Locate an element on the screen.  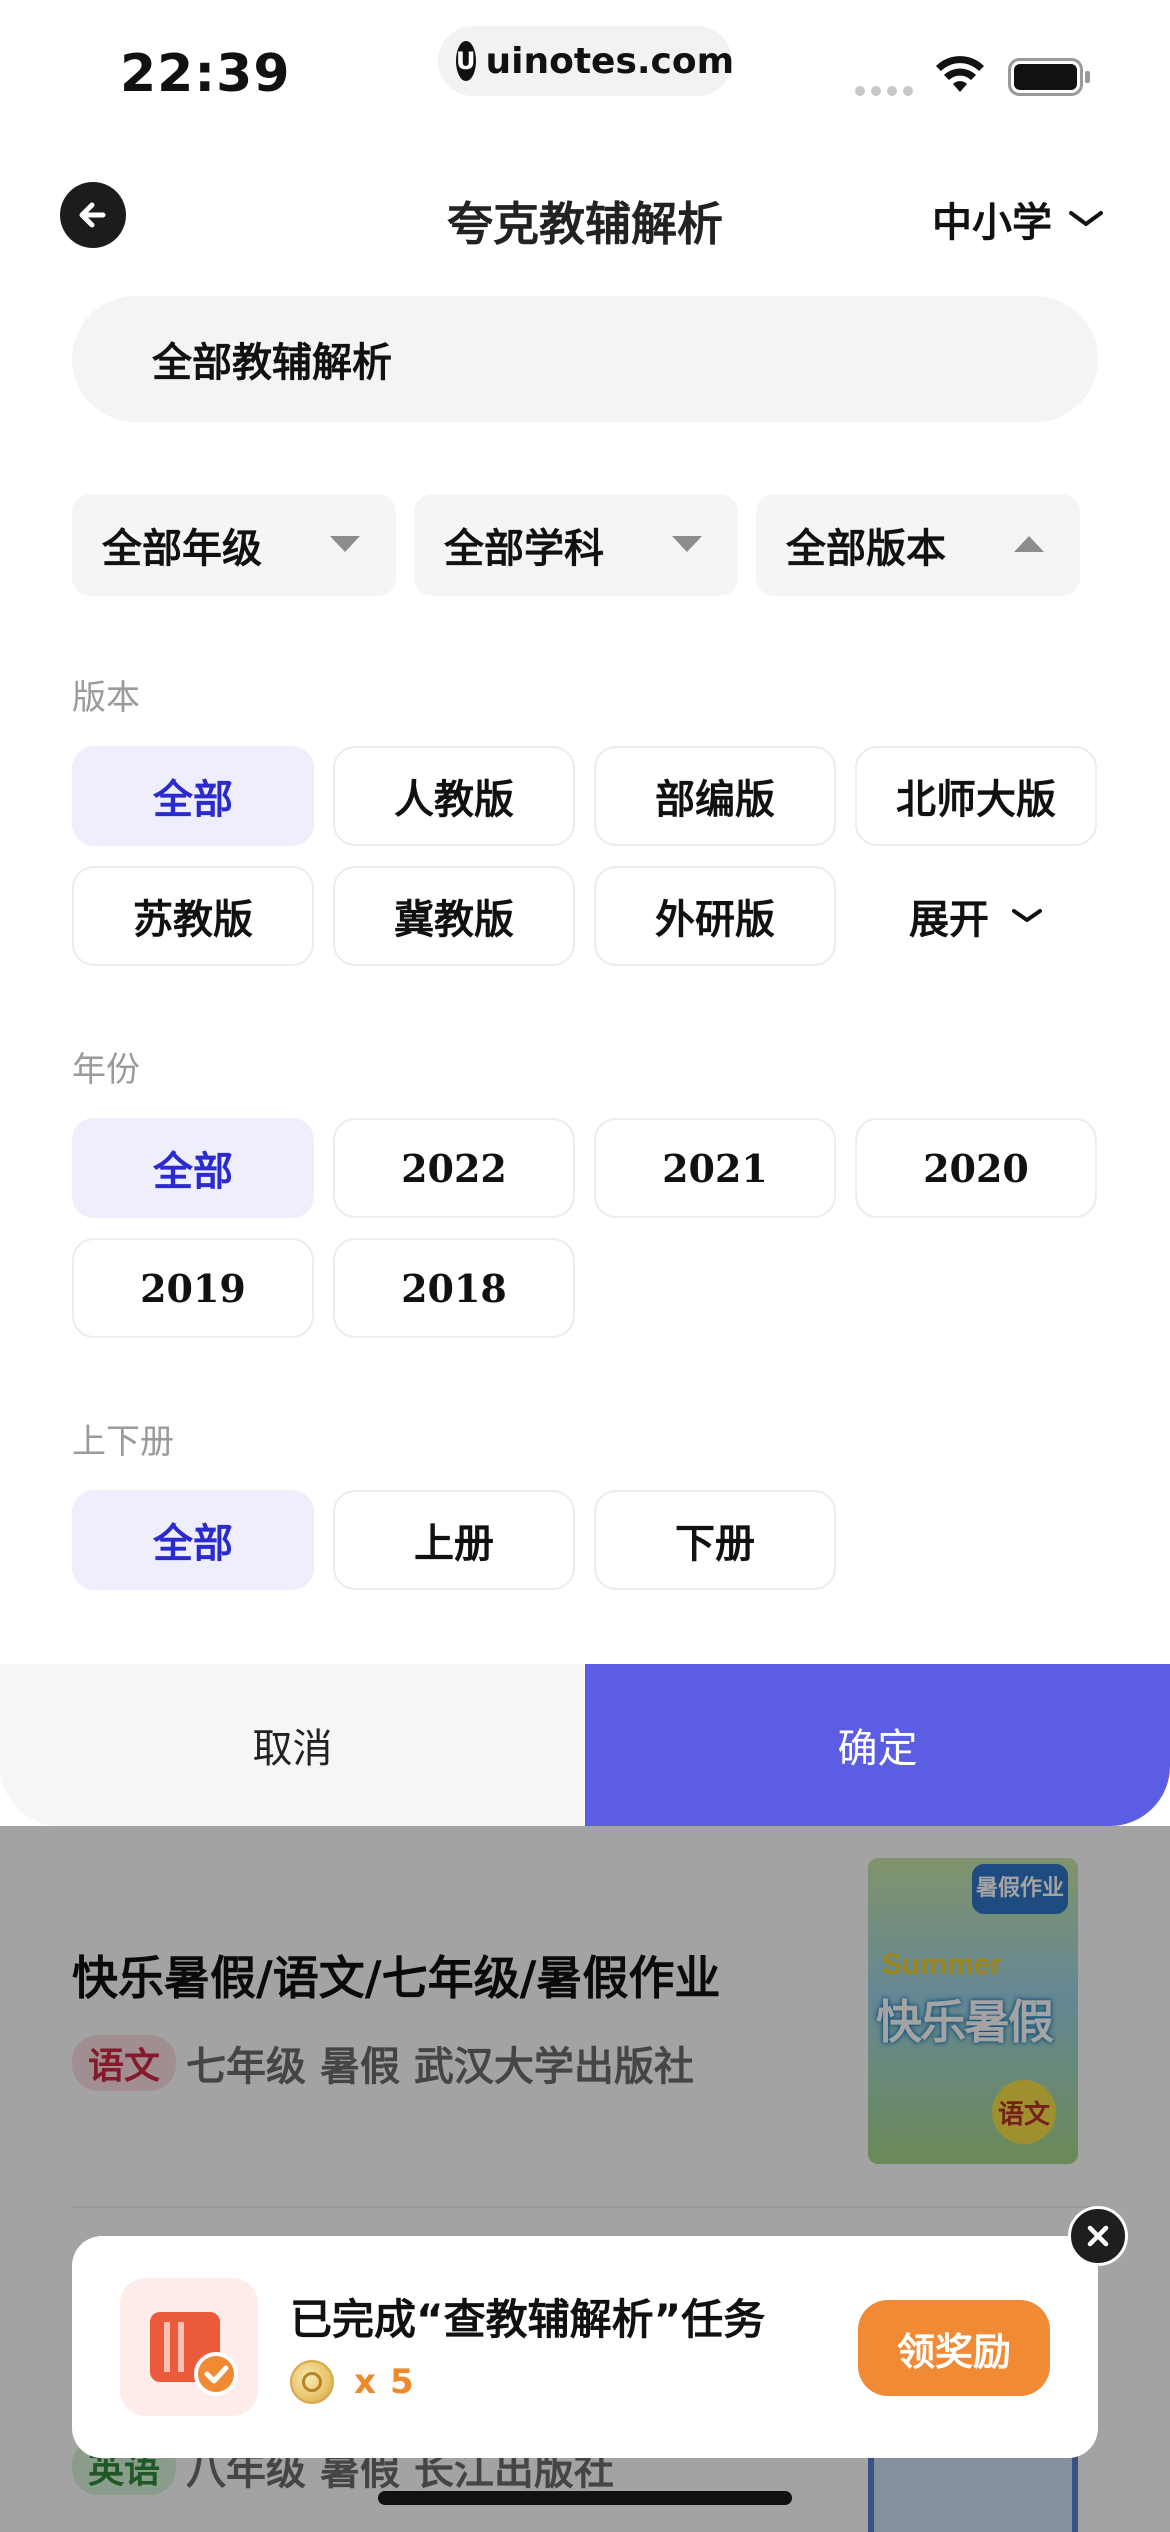
url-text: uinotes.com is located at coordinates (610, 61).